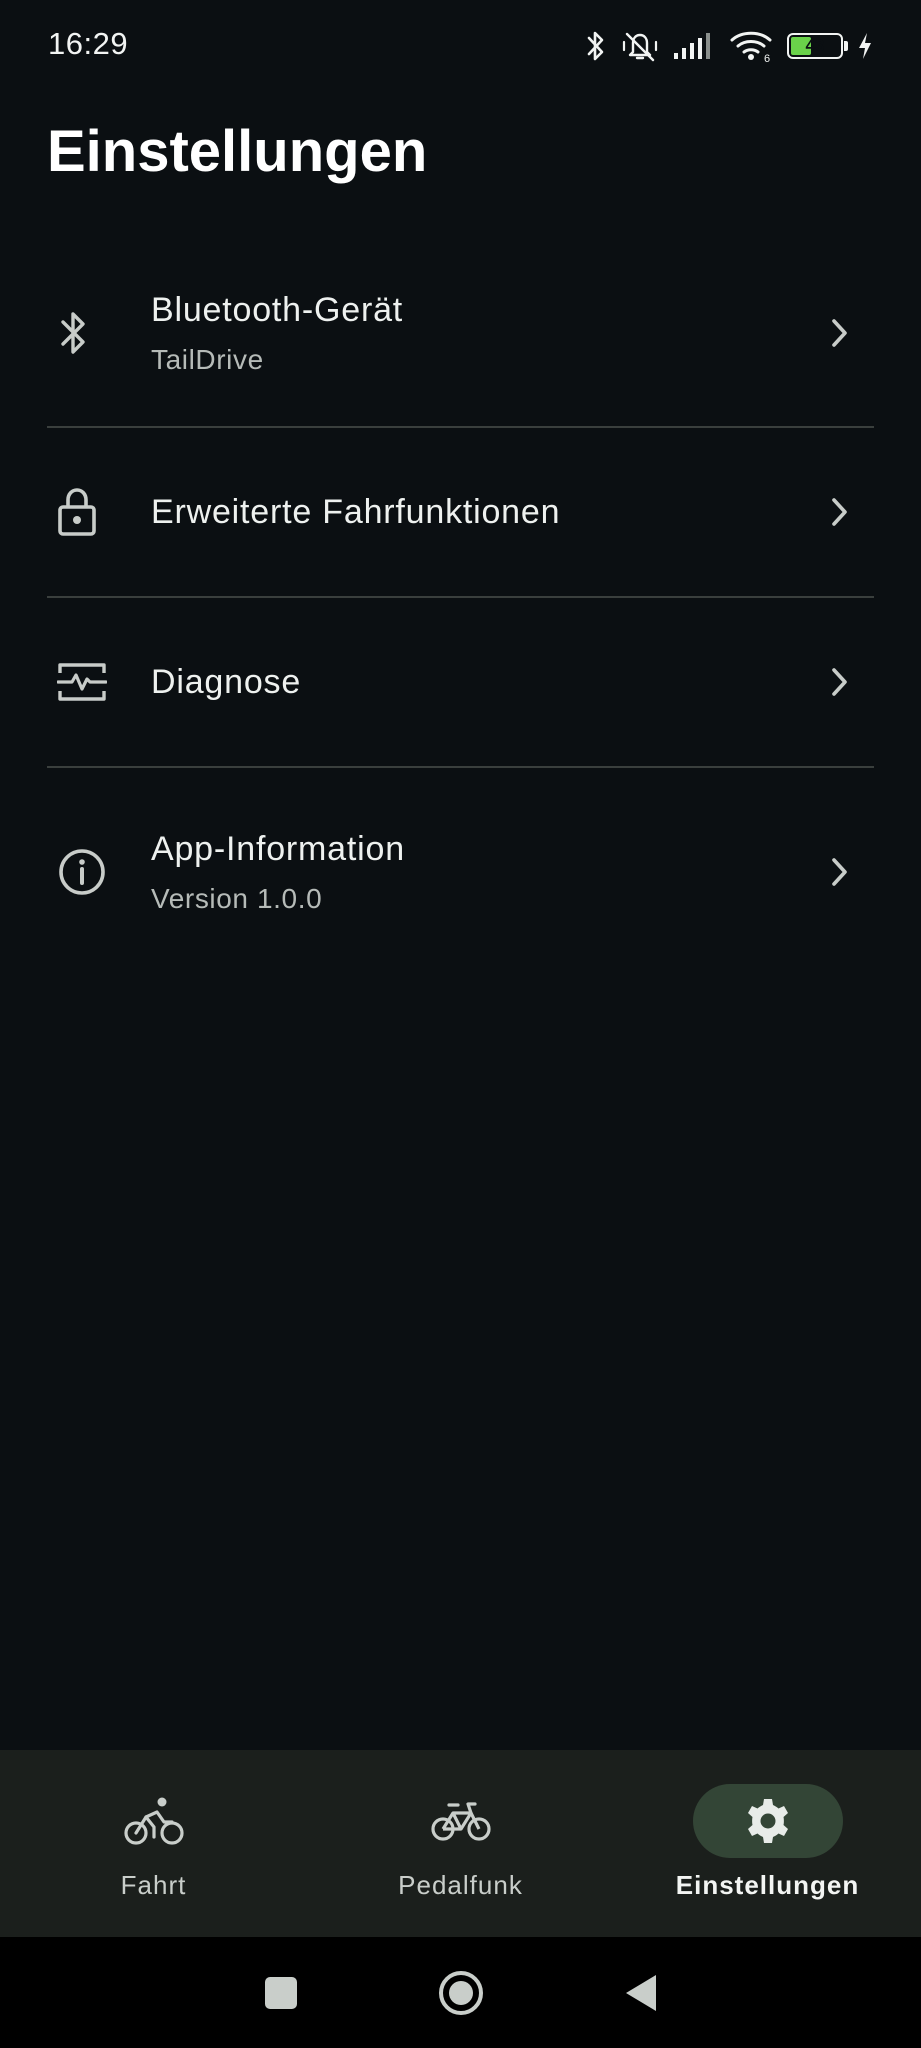 The image size is (921, 2048). I want to click on settings-item-app-information: App-Information Version 1.0.0, so click(460, 872).